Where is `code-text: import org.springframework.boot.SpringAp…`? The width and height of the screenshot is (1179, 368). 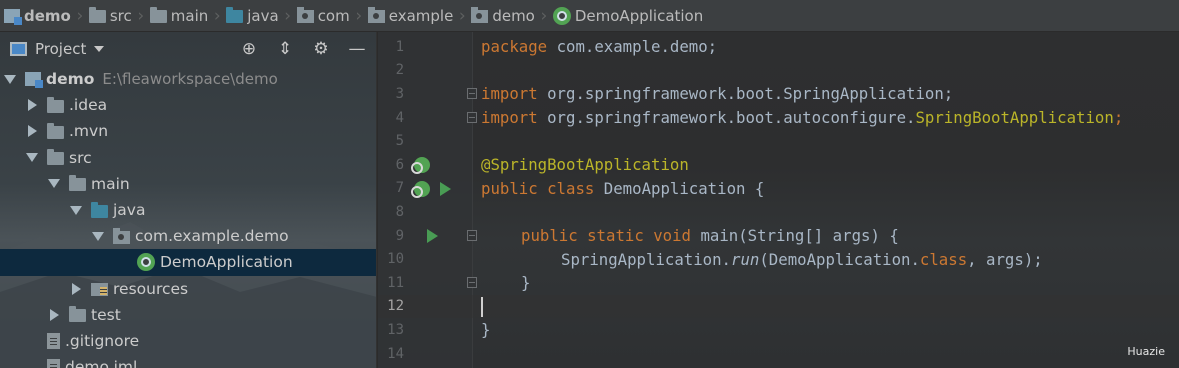 code-text: import org.springframework.boot.SpringAp… is located at coordinates (717, 93).